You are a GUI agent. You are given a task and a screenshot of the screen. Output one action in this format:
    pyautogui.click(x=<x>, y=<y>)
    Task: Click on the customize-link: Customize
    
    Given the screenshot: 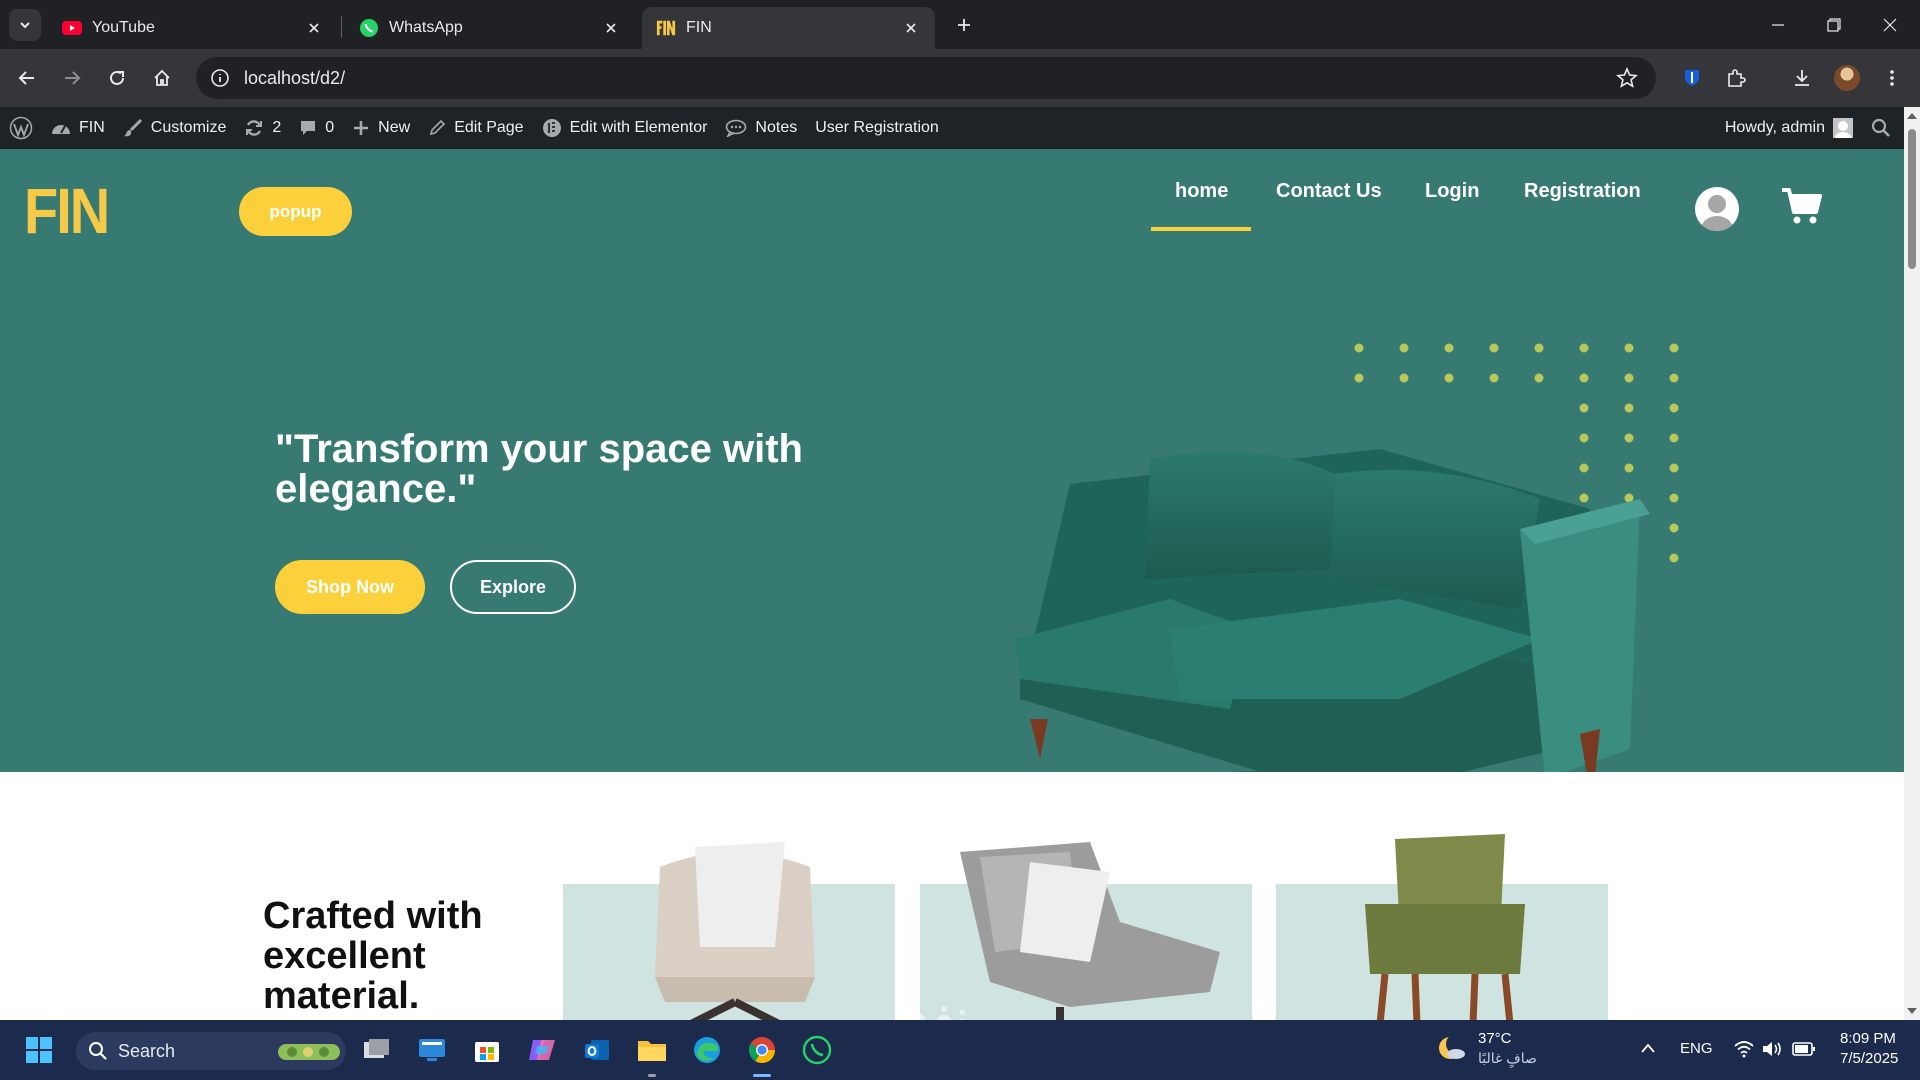 What is the action you would take?
    pyautogui.click(x=175, y=128)
    